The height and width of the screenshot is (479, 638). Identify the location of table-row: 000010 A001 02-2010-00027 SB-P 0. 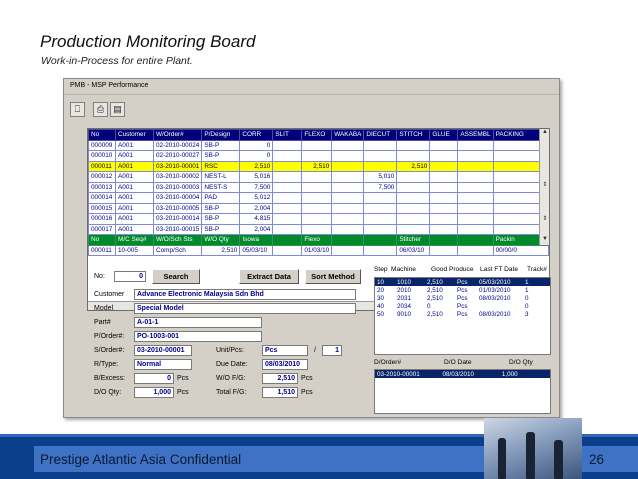
(318, 156).